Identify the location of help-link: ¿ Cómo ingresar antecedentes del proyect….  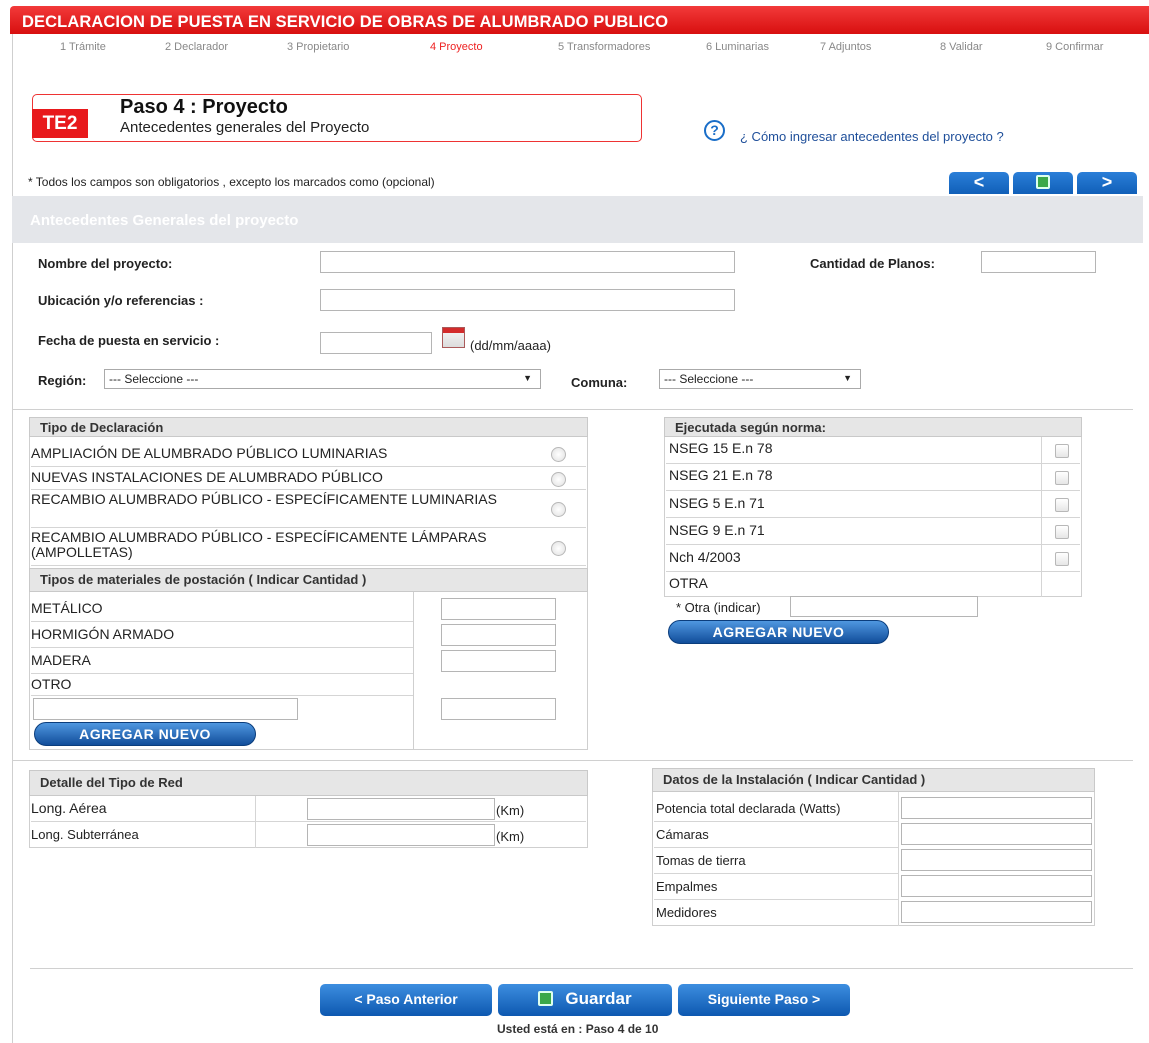
(872, 136).